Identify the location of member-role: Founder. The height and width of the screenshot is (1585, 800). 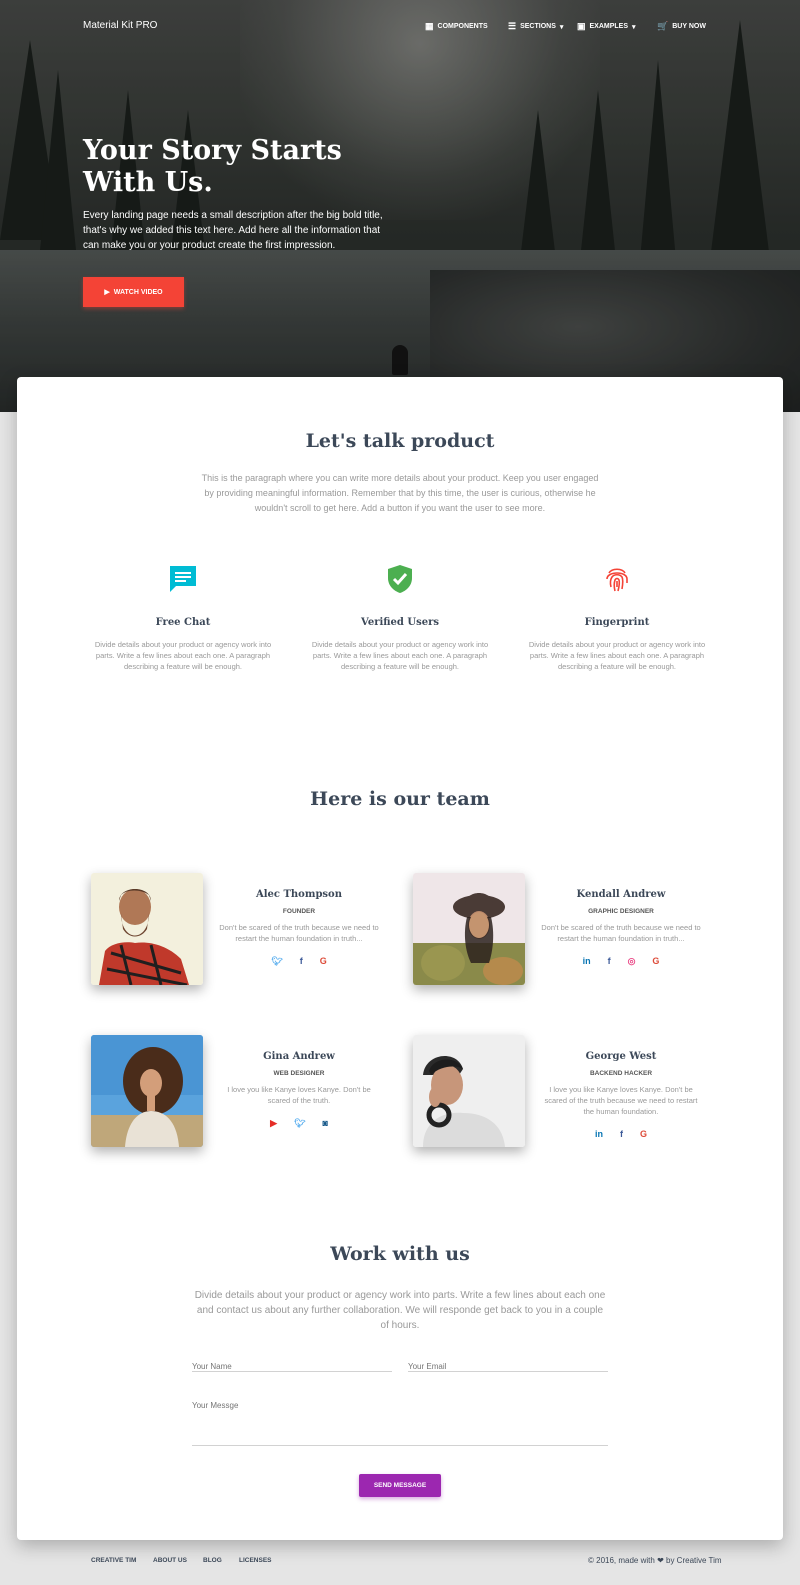
(299, 911).